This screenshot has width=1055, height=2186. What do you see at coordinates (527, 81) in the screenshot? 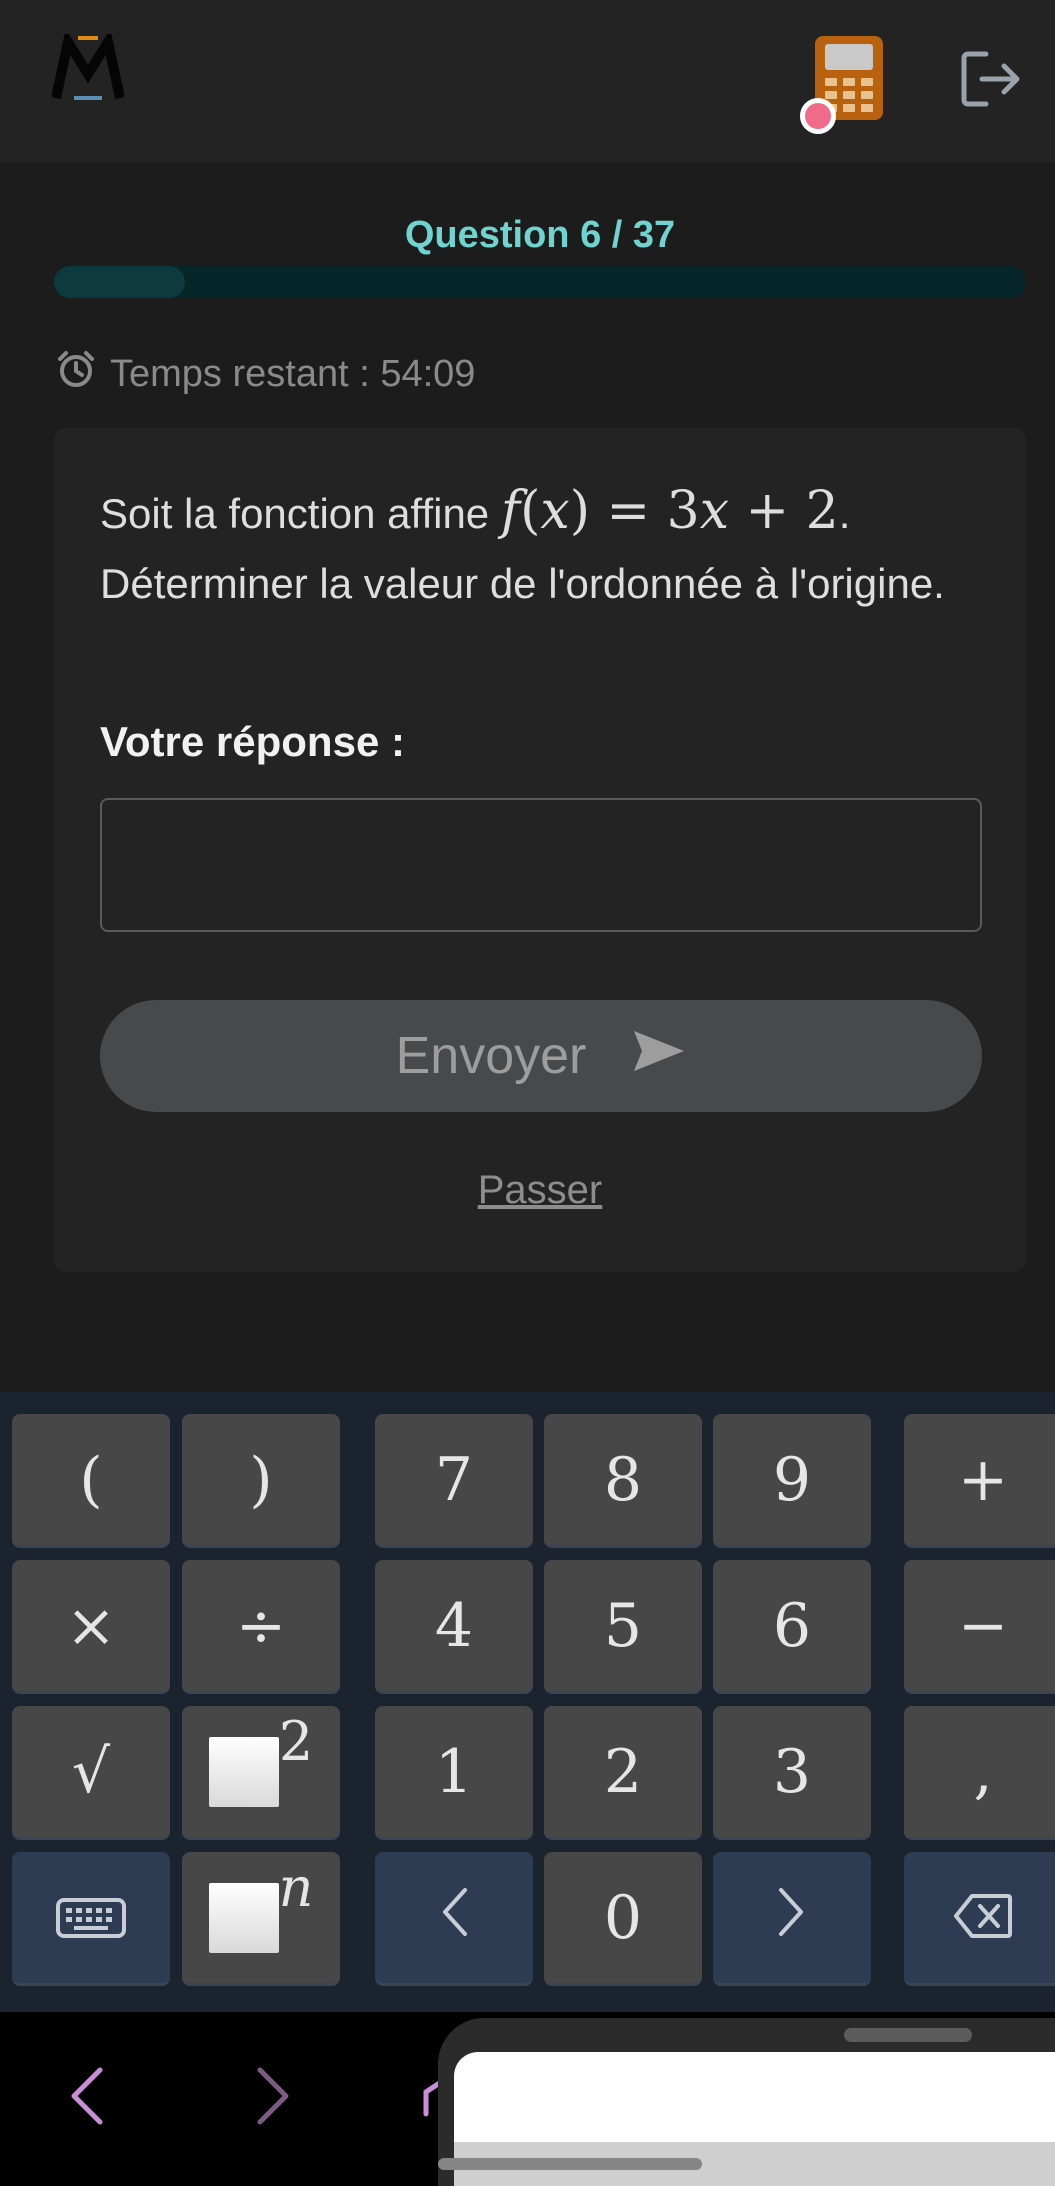
I see `top-bar` at bounding box center [527, 81].